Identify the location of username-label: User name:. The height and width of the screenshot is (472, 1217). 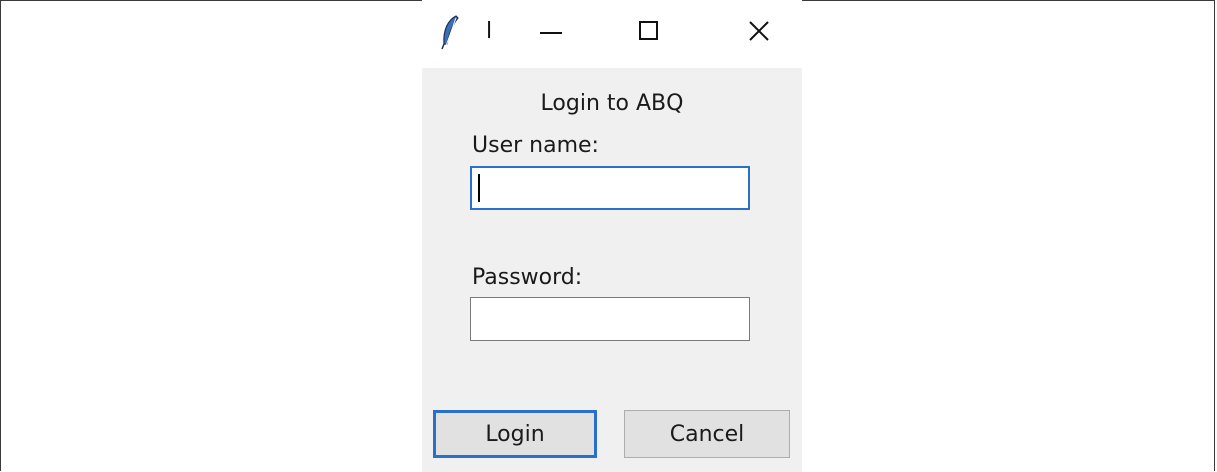
(535, 145).